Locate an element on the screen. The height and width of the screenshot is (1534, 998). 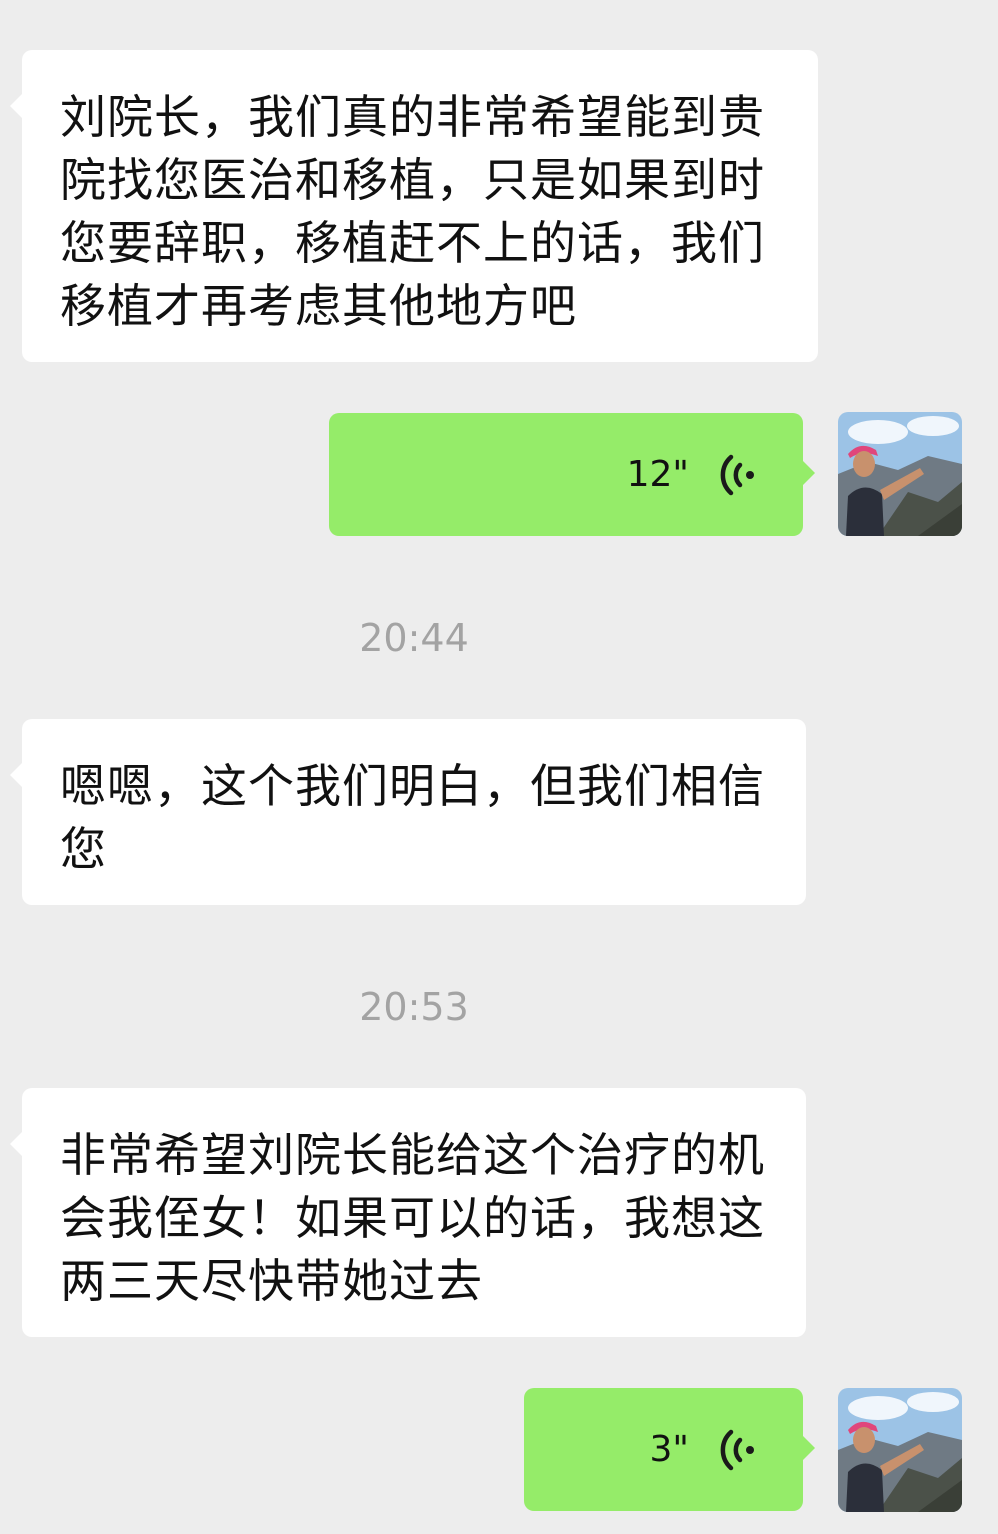
voice-duration: 12" is located at coordinates (657, 474).